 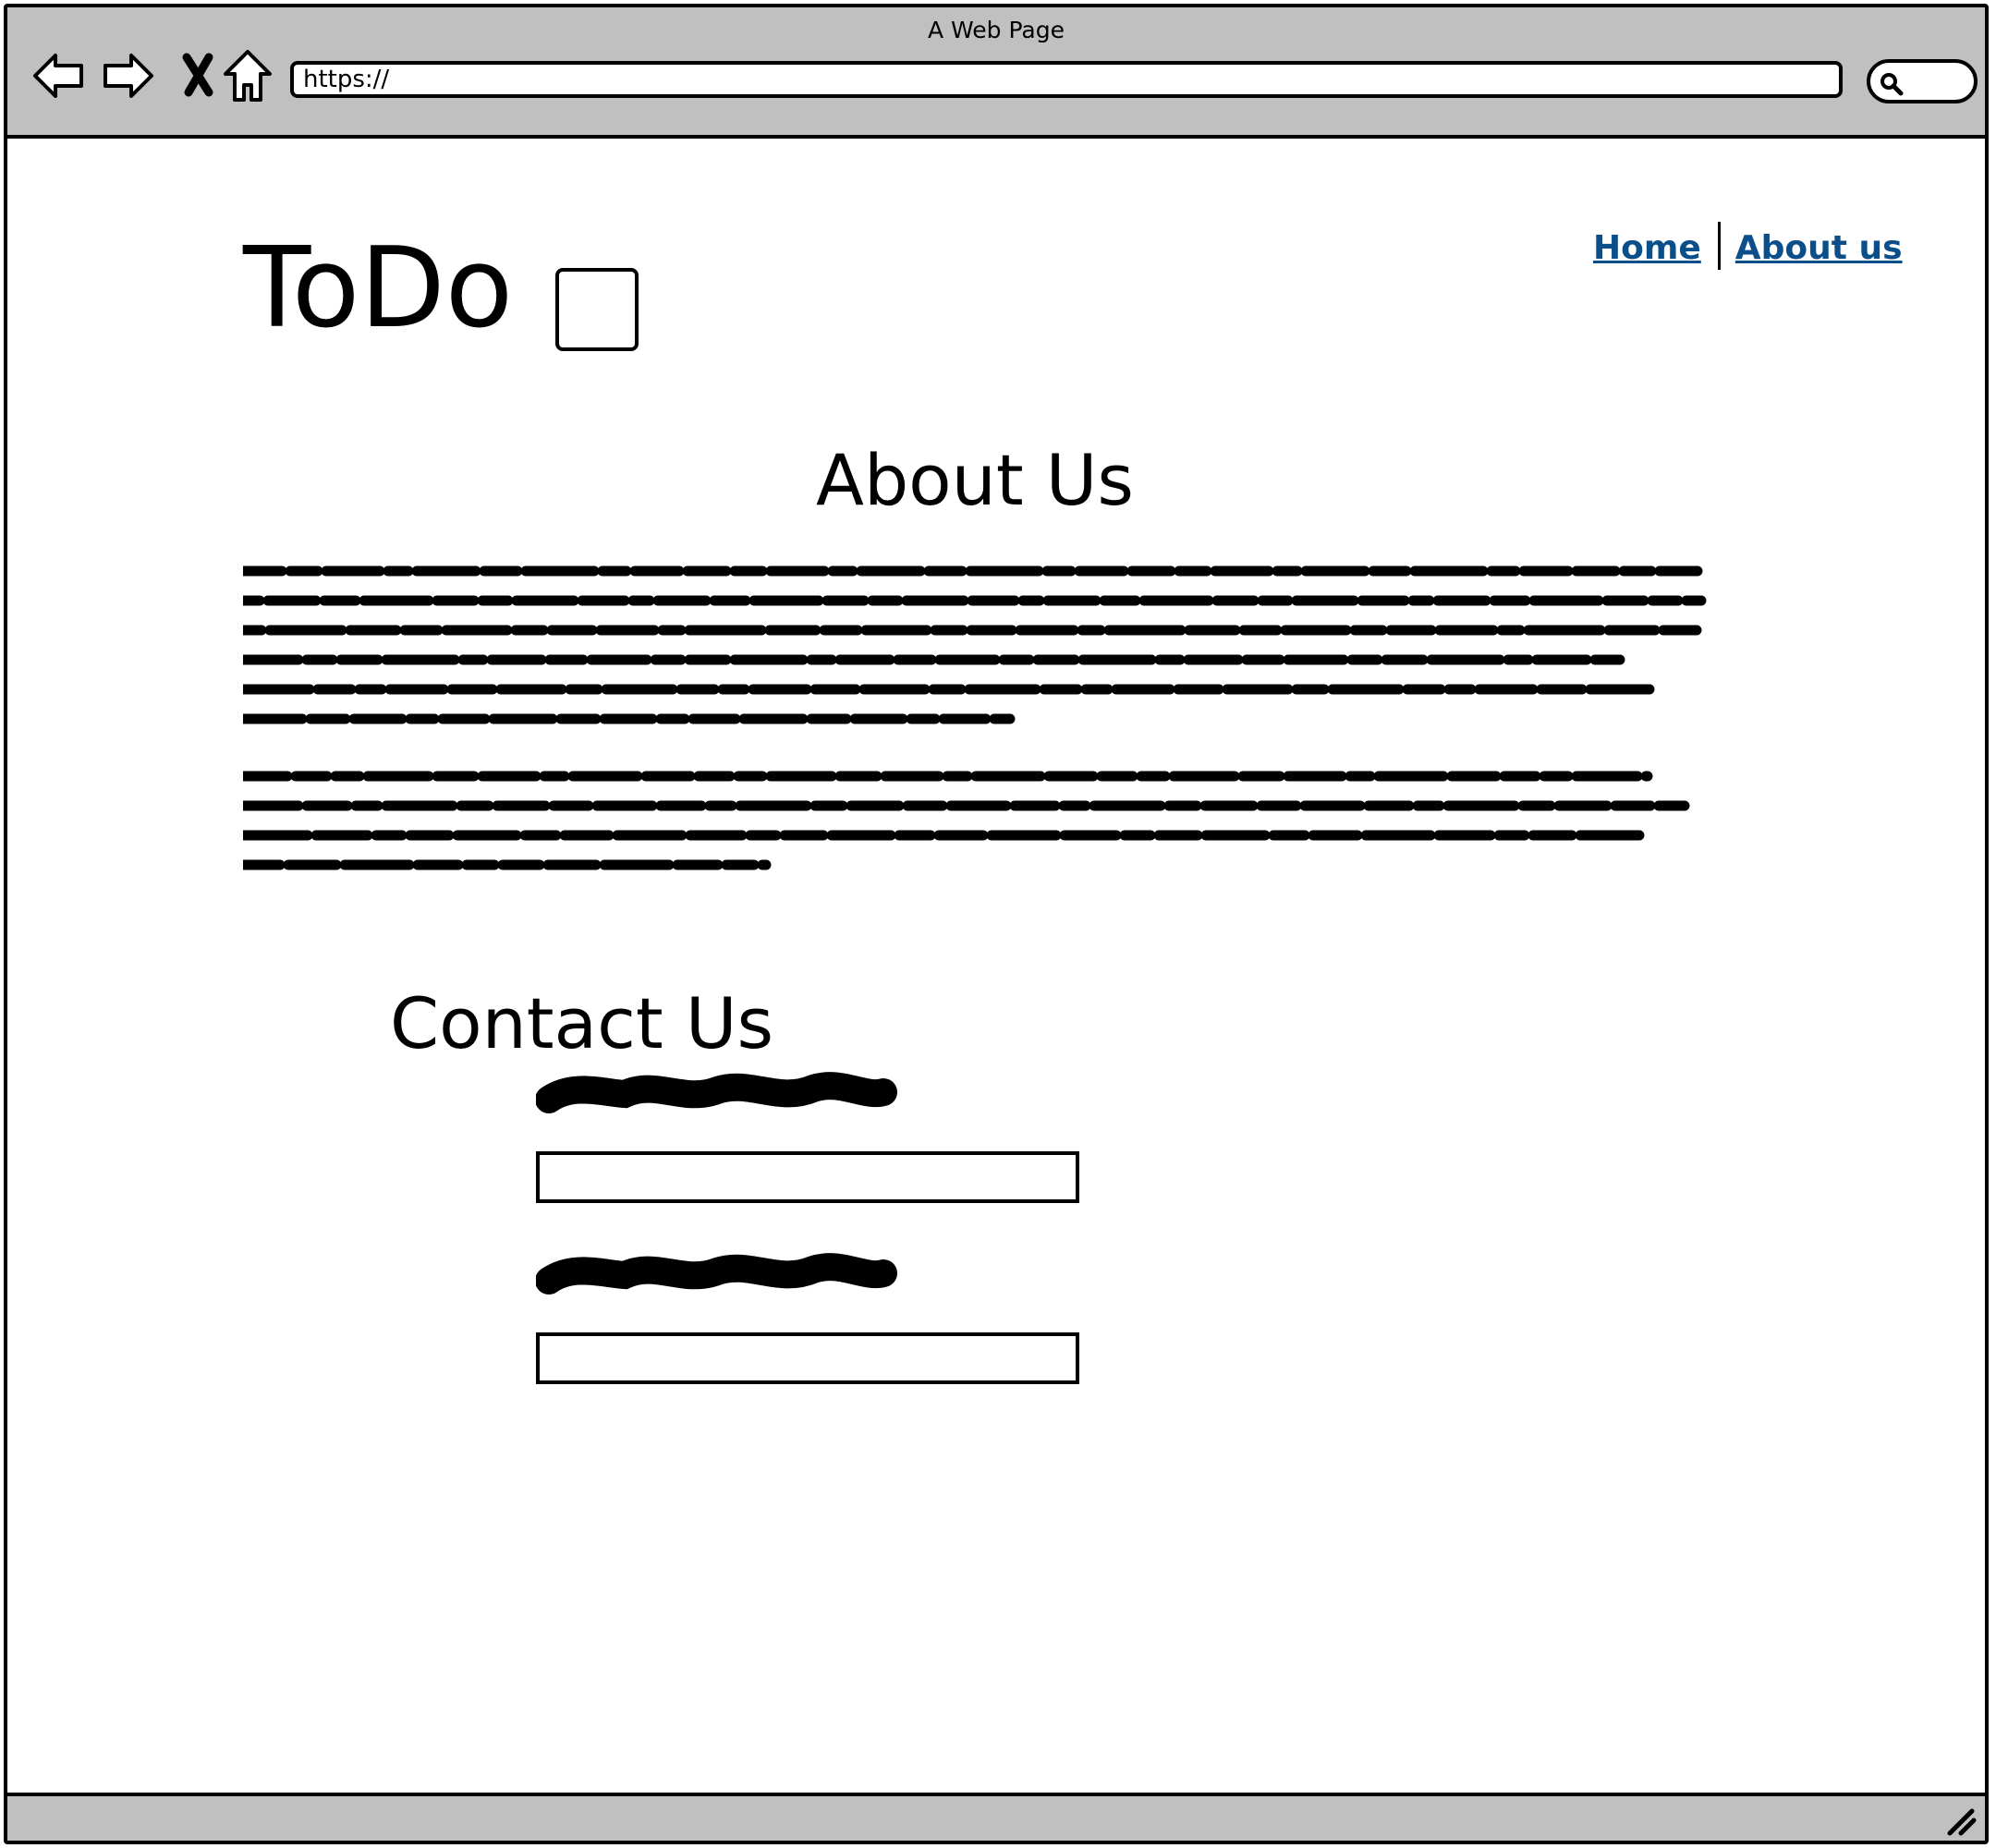 I want to click on back-button, so click(x=59, y=76).